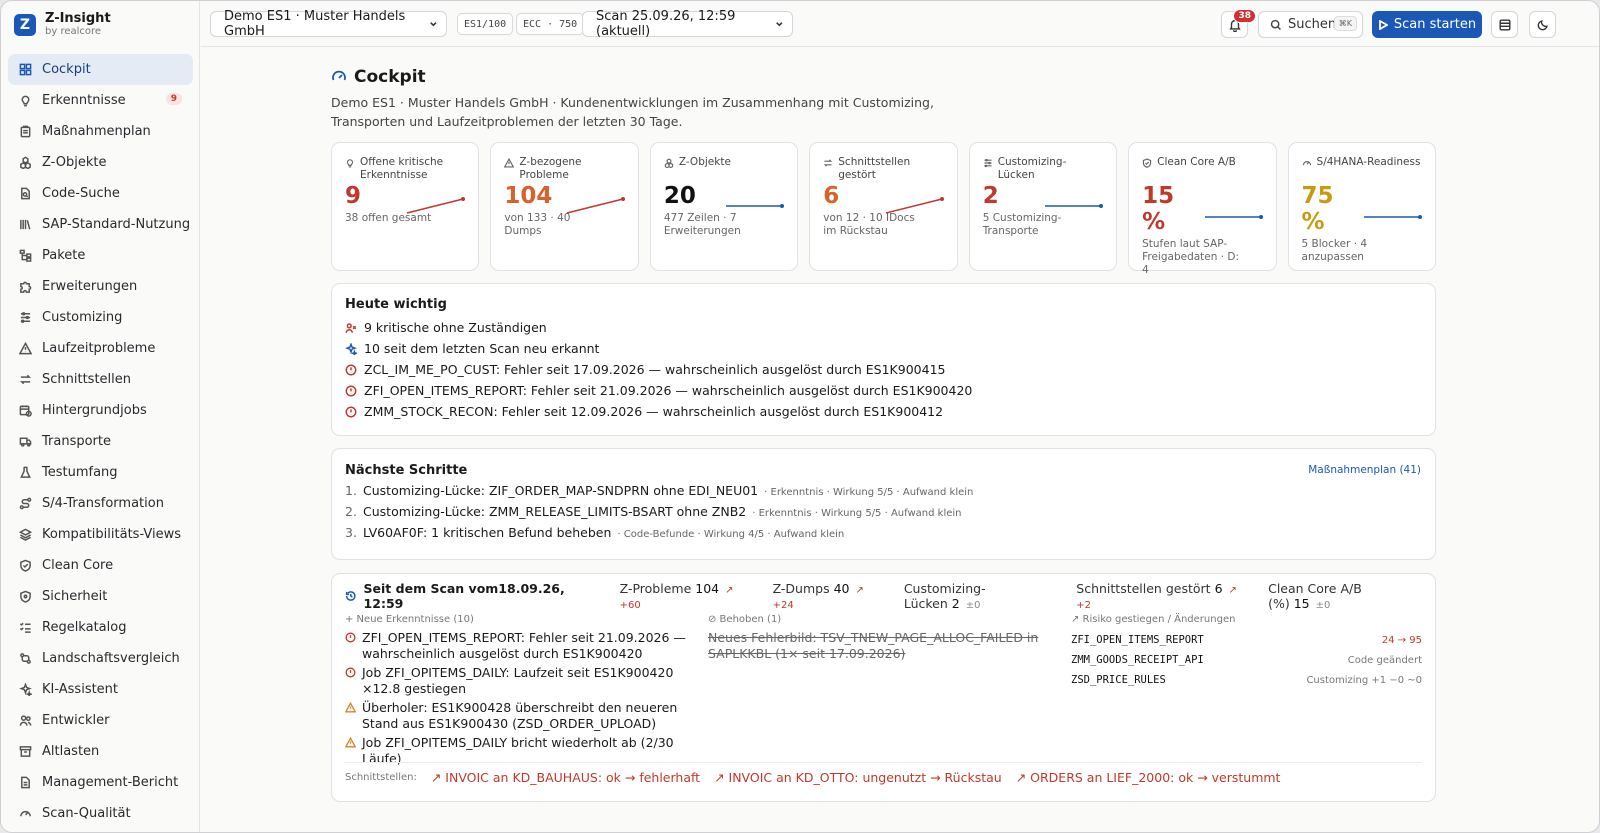 The height and width of the screenshot is (833, 1600). I want to click on system-select: Demo ES1 · Muster Handels GmbH, so click(328, 24).